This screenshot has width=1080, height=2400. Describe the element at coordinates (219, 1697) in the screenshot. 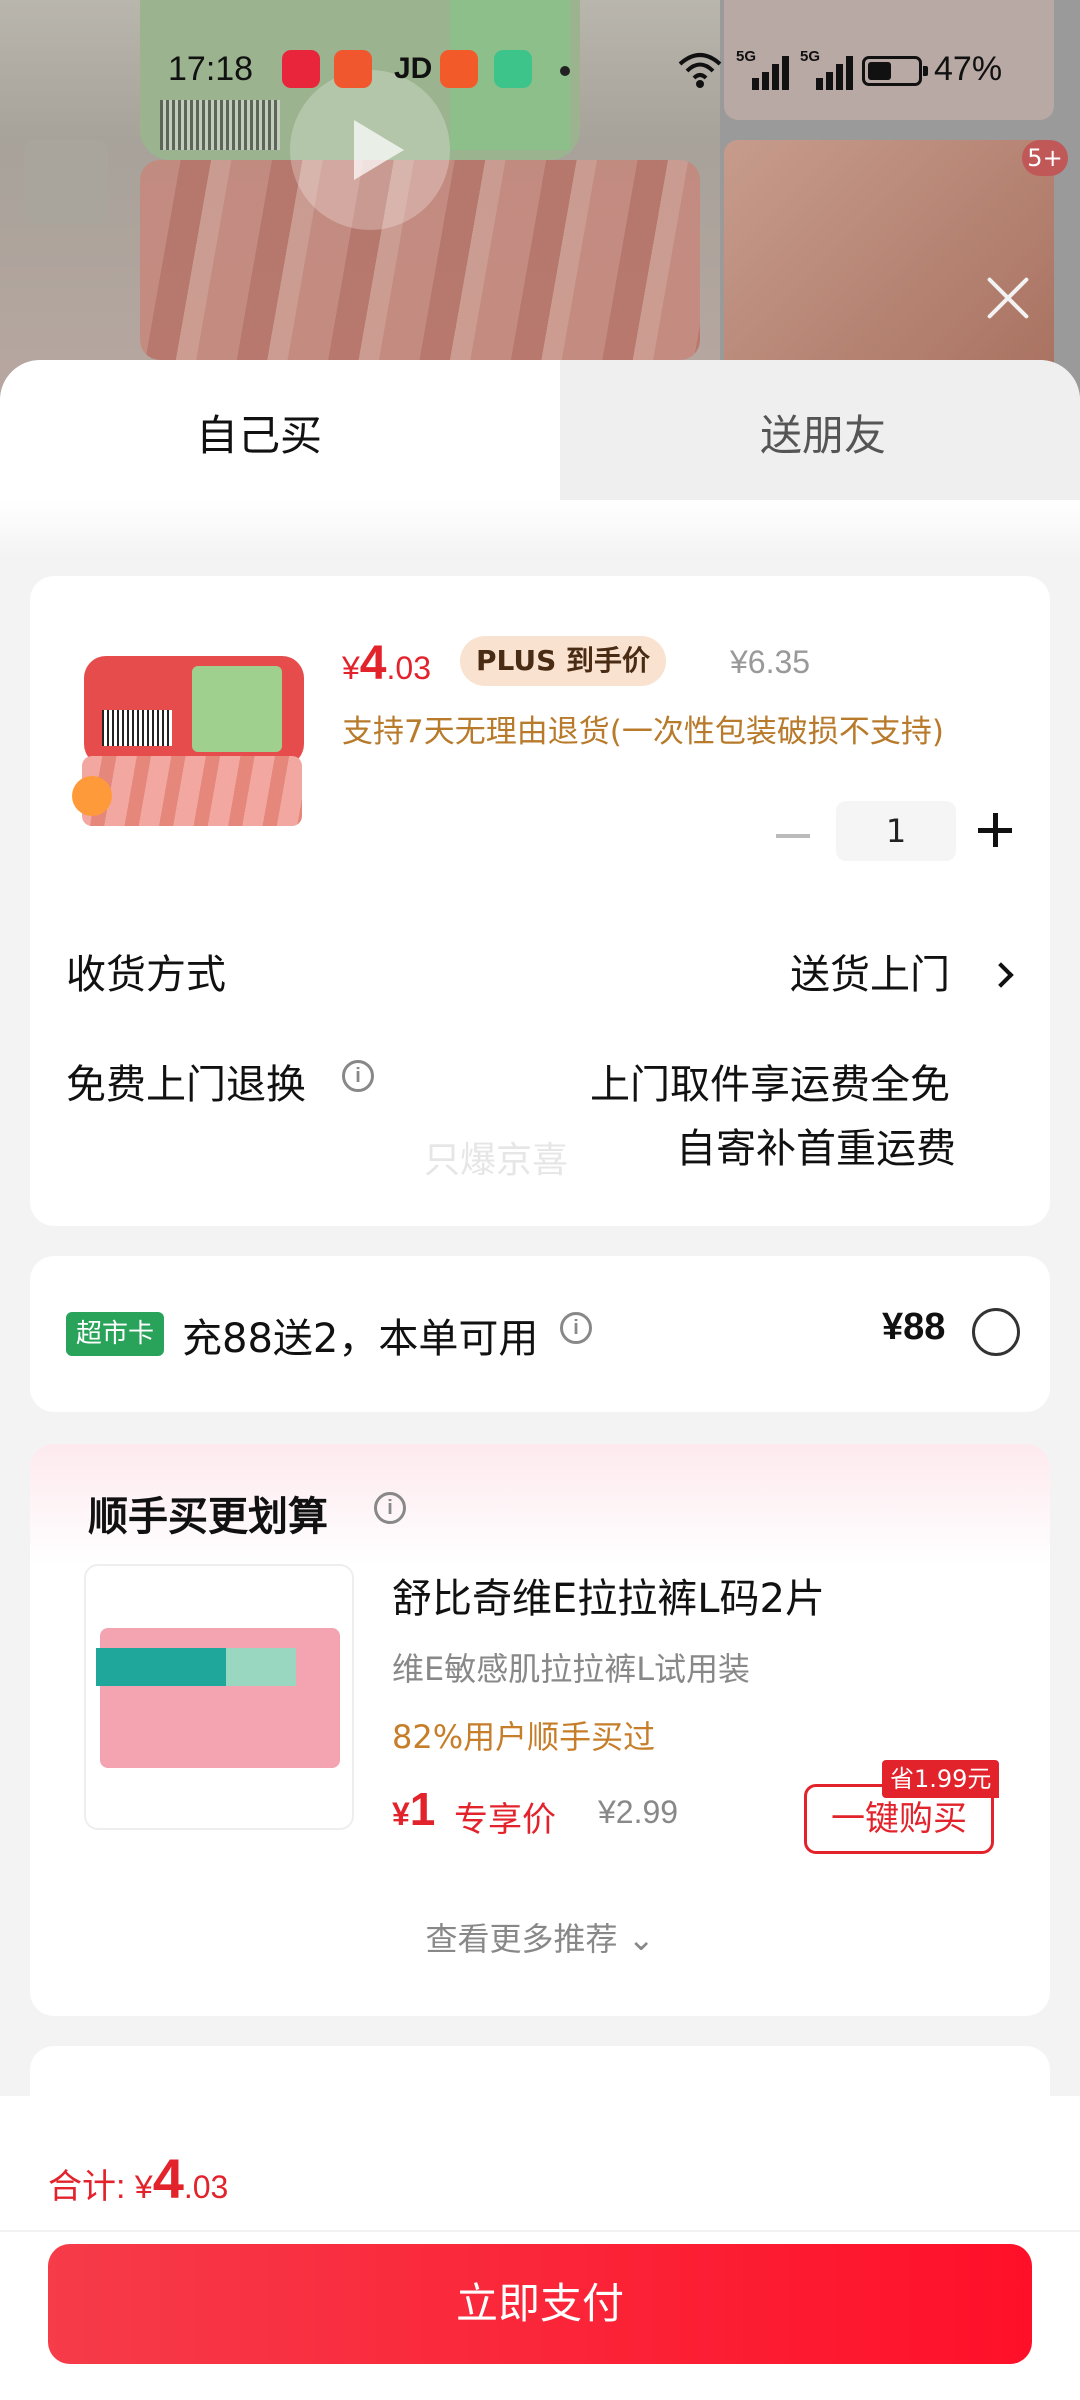

I see `bundle-item-thumbnail` at that location.